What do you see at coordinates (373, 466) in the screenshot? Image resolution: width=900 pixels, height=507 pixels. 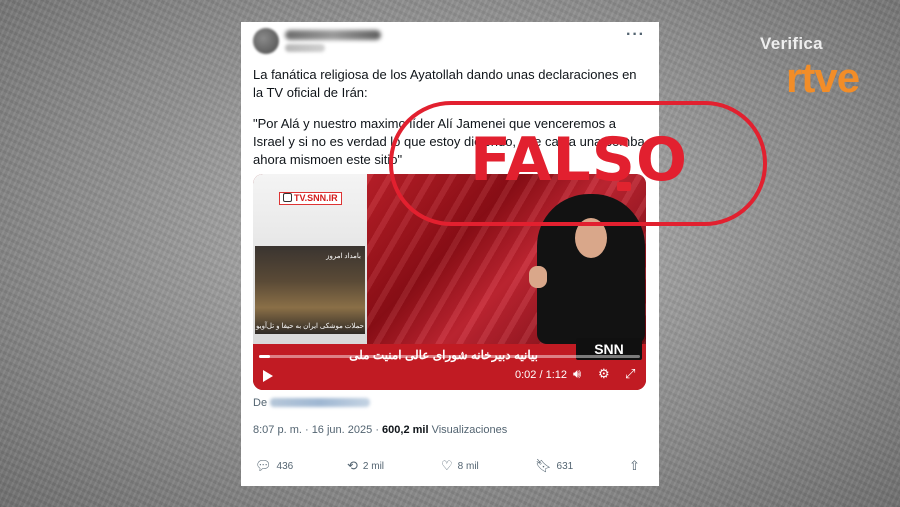 I see `retweet-count: 2 mil` at bounding box center [373, 466].